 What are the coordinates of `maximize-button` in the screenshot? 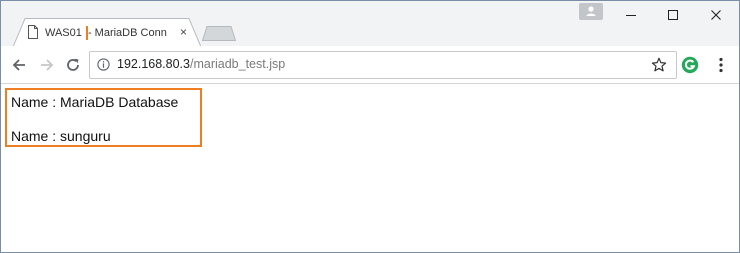 It's located at (673, 15).